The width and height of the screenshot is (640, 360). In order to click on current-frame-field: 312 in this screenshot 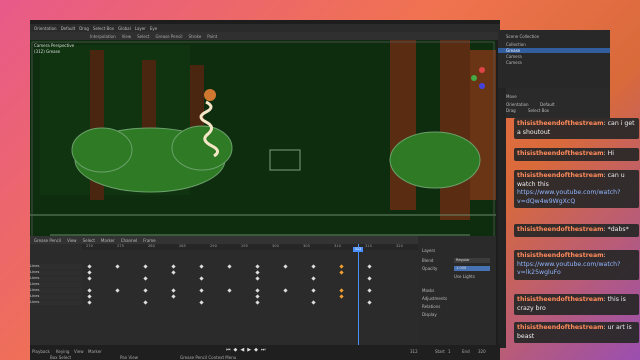, I will do `click(414, 351)`.